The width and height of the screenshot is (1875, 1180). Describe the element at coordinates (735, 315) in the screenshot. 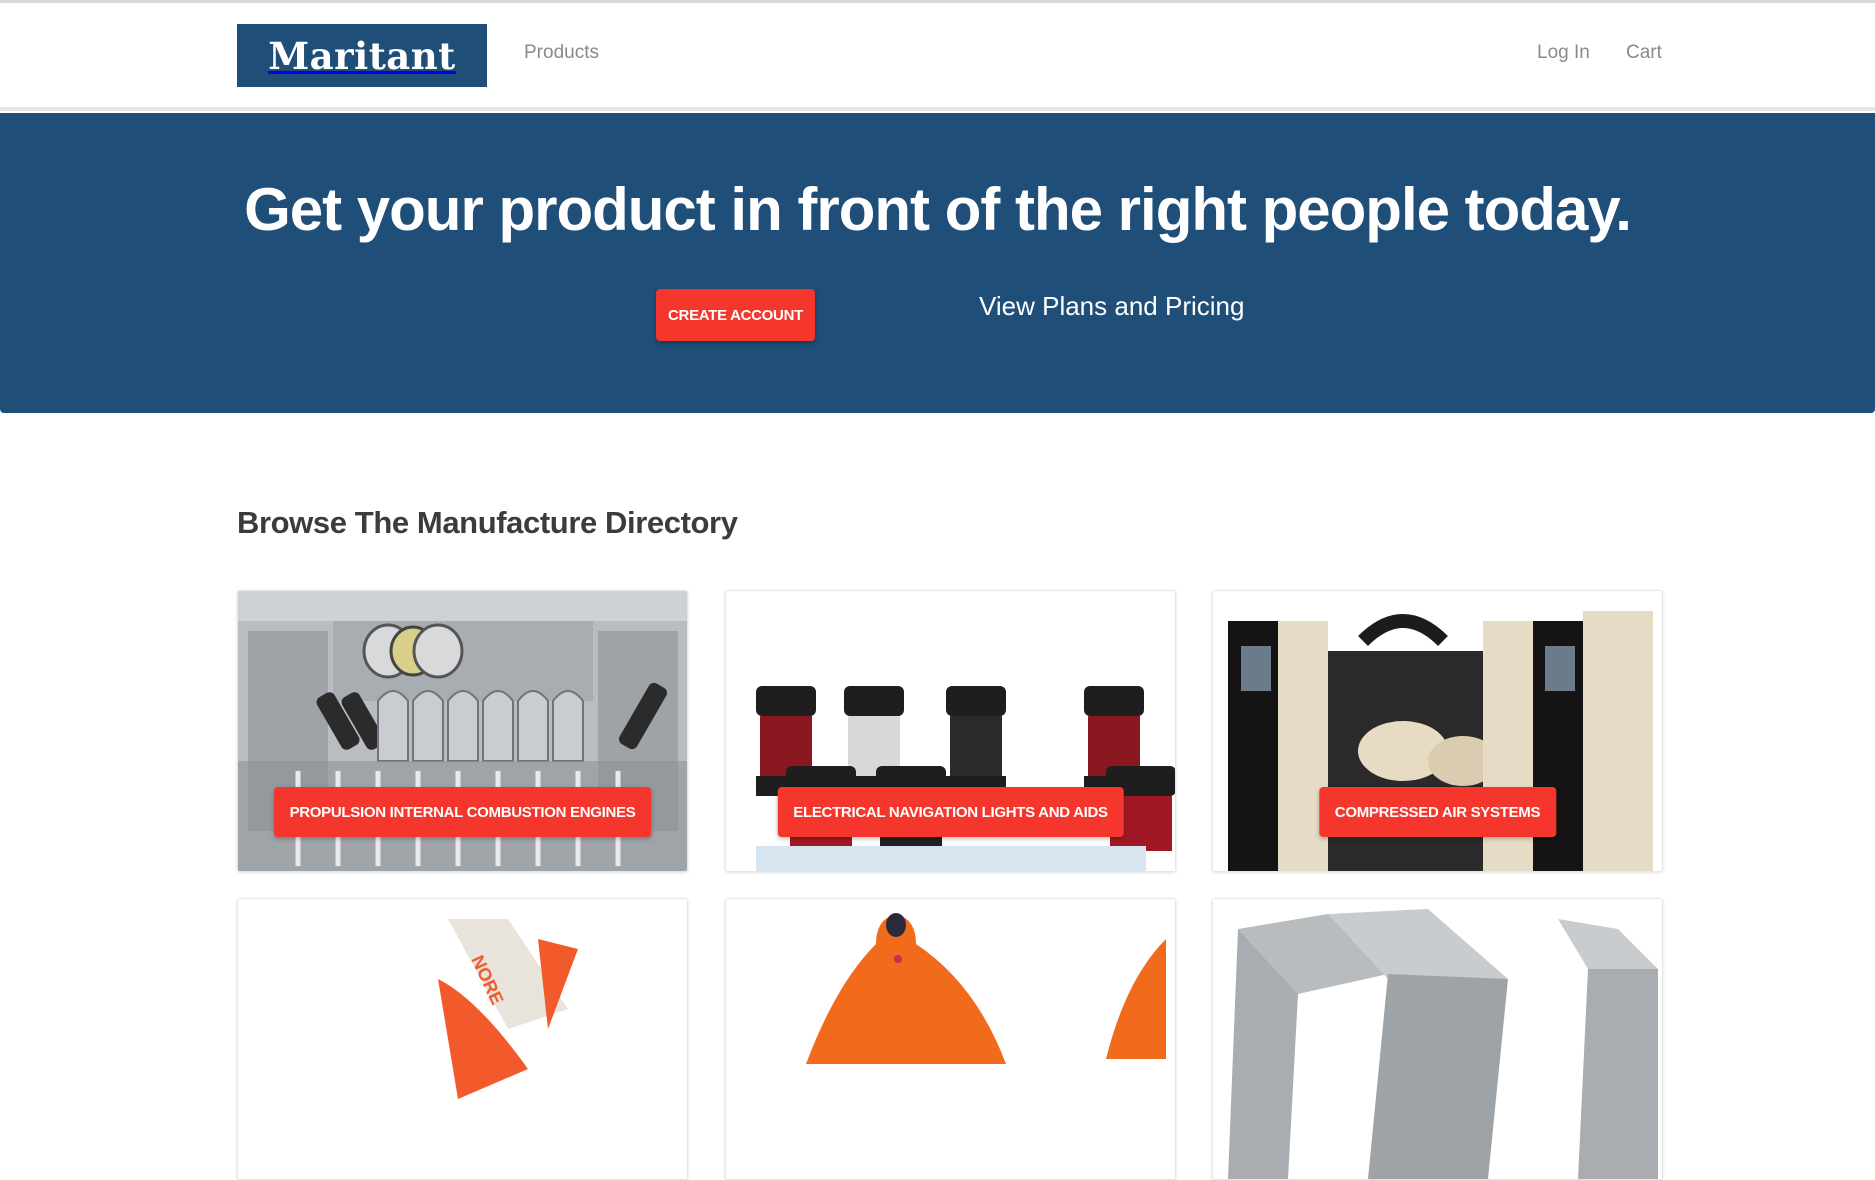

I see `create-account-button: CREATE ACCOUNT` at that location.